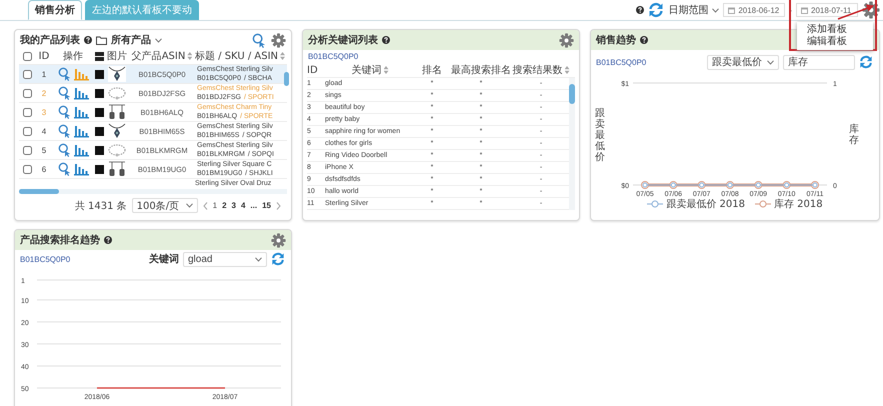 This screenshot has height=406, width=883. What do you see at coordinates (831, 10) in the screenshot?
I see `date-text: 2018-07-11` at bounding box center [831, 10].